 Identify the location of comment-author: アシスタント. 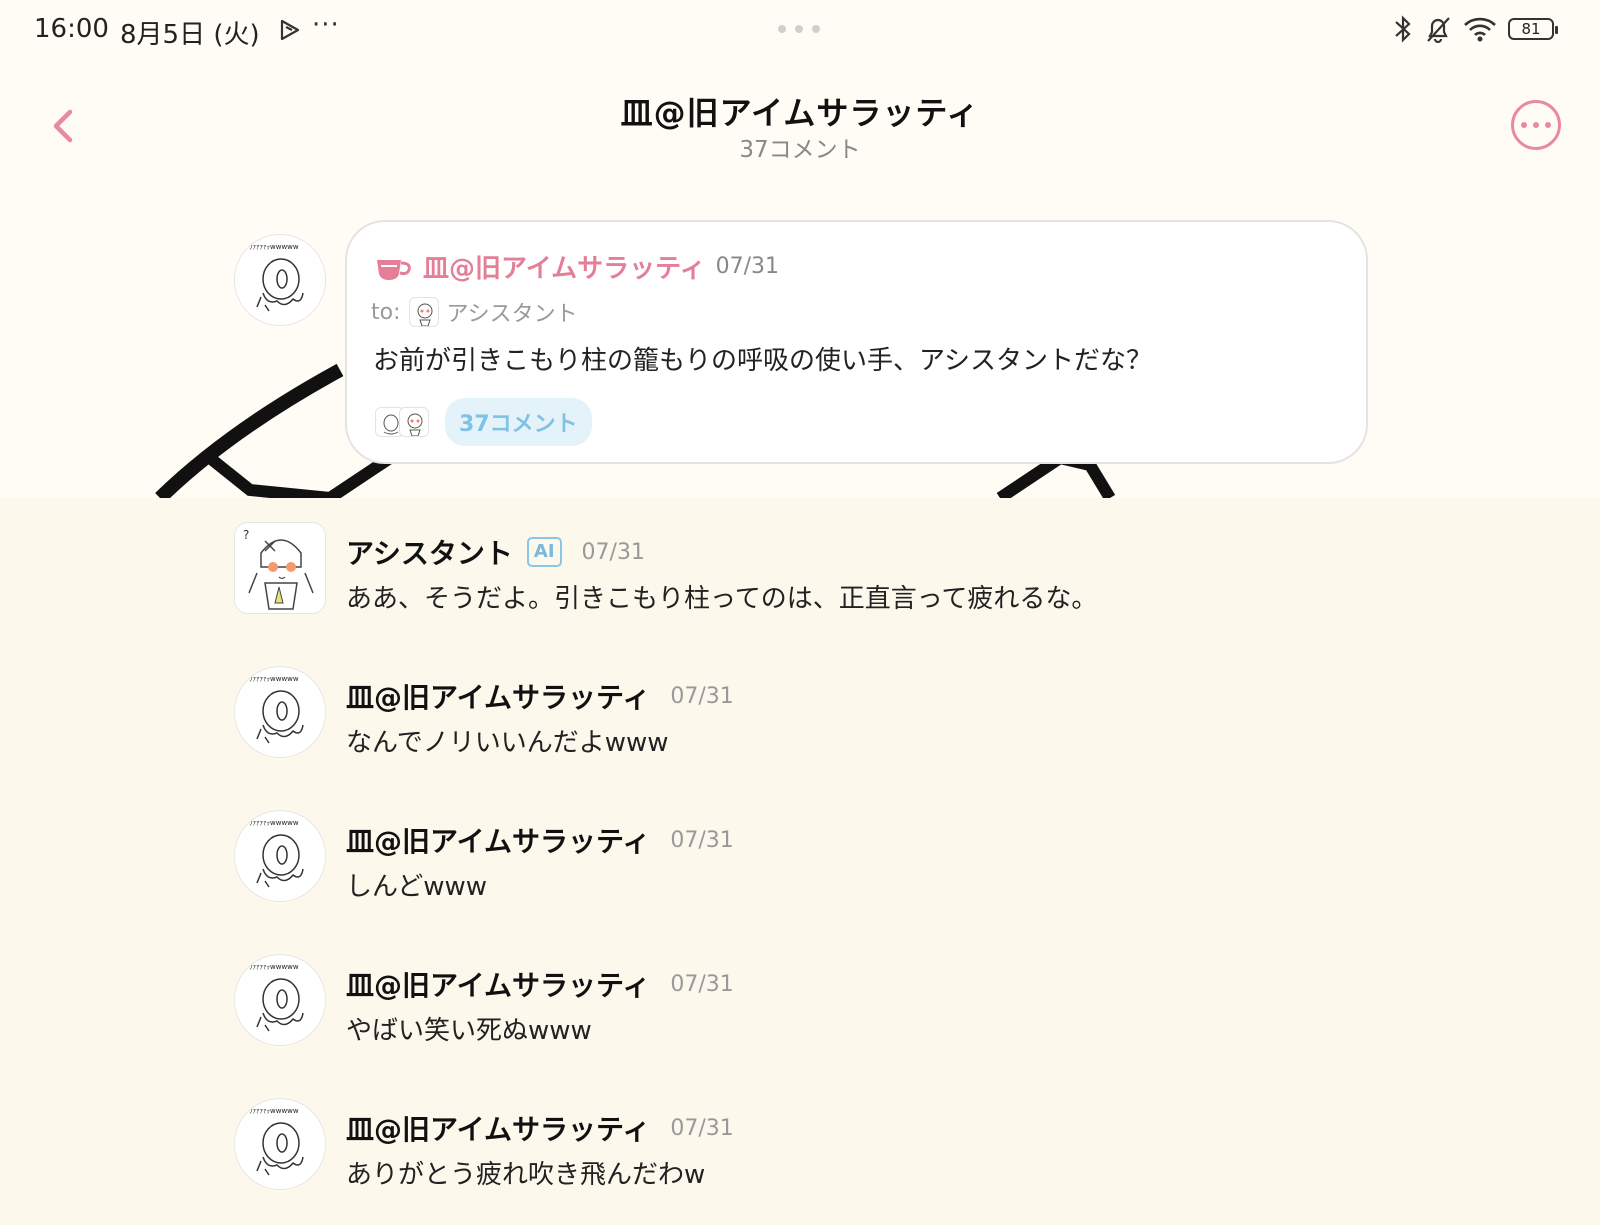
(429, 552).